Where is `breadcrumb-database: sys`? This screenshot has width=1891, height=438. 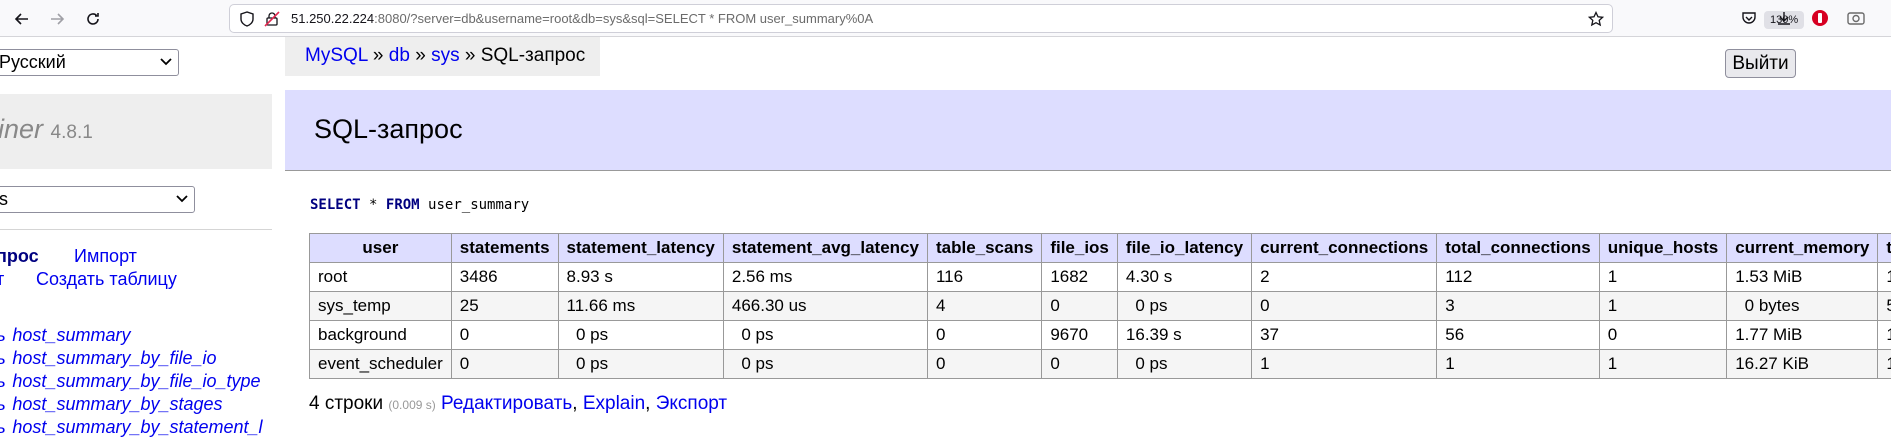 breadcrumb-database: sys is located at coordinates (445, 55).